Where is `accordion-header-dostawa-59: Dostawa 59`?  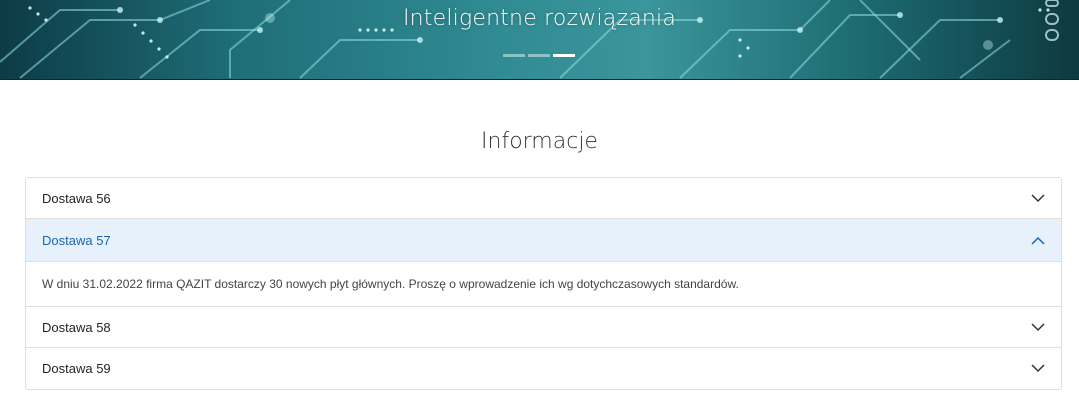 accordion-header-dostawa-59: Dostawa 59 is located at coordinates (543, 368).